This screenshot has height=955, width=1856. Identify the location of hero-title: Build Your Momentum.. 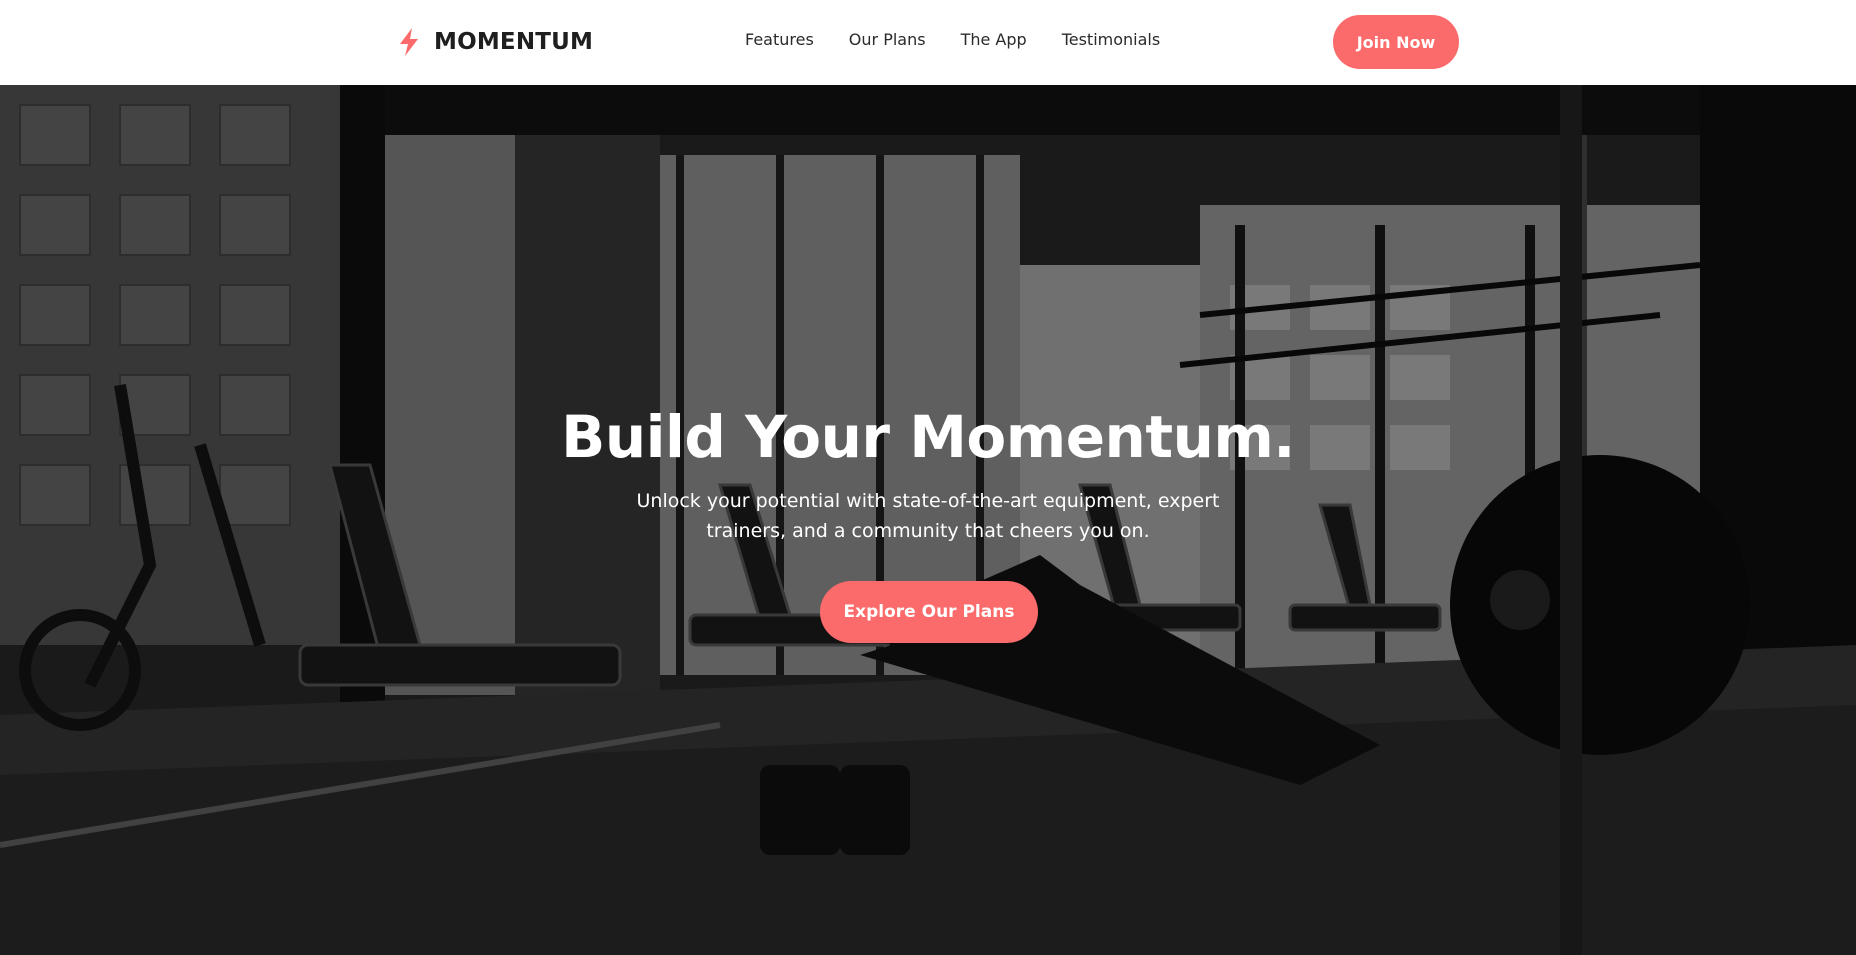
(928, 437).